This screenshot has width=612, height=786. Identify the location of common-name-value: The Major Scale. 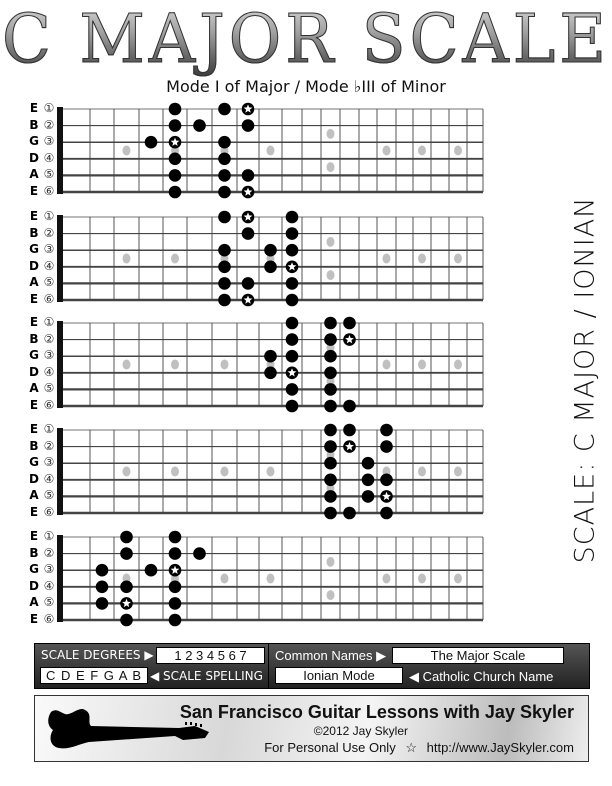
(478, 655).